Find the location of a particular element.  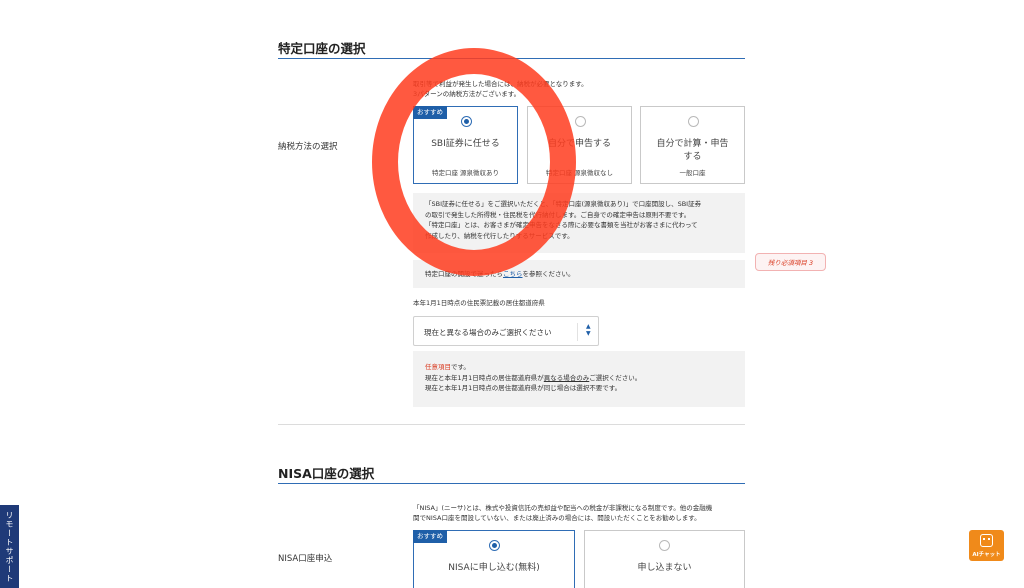

residence-prefecture-select: 現在と異なる場合のみご選択ください ▲ ▼ is located at coordinates (506, 331).